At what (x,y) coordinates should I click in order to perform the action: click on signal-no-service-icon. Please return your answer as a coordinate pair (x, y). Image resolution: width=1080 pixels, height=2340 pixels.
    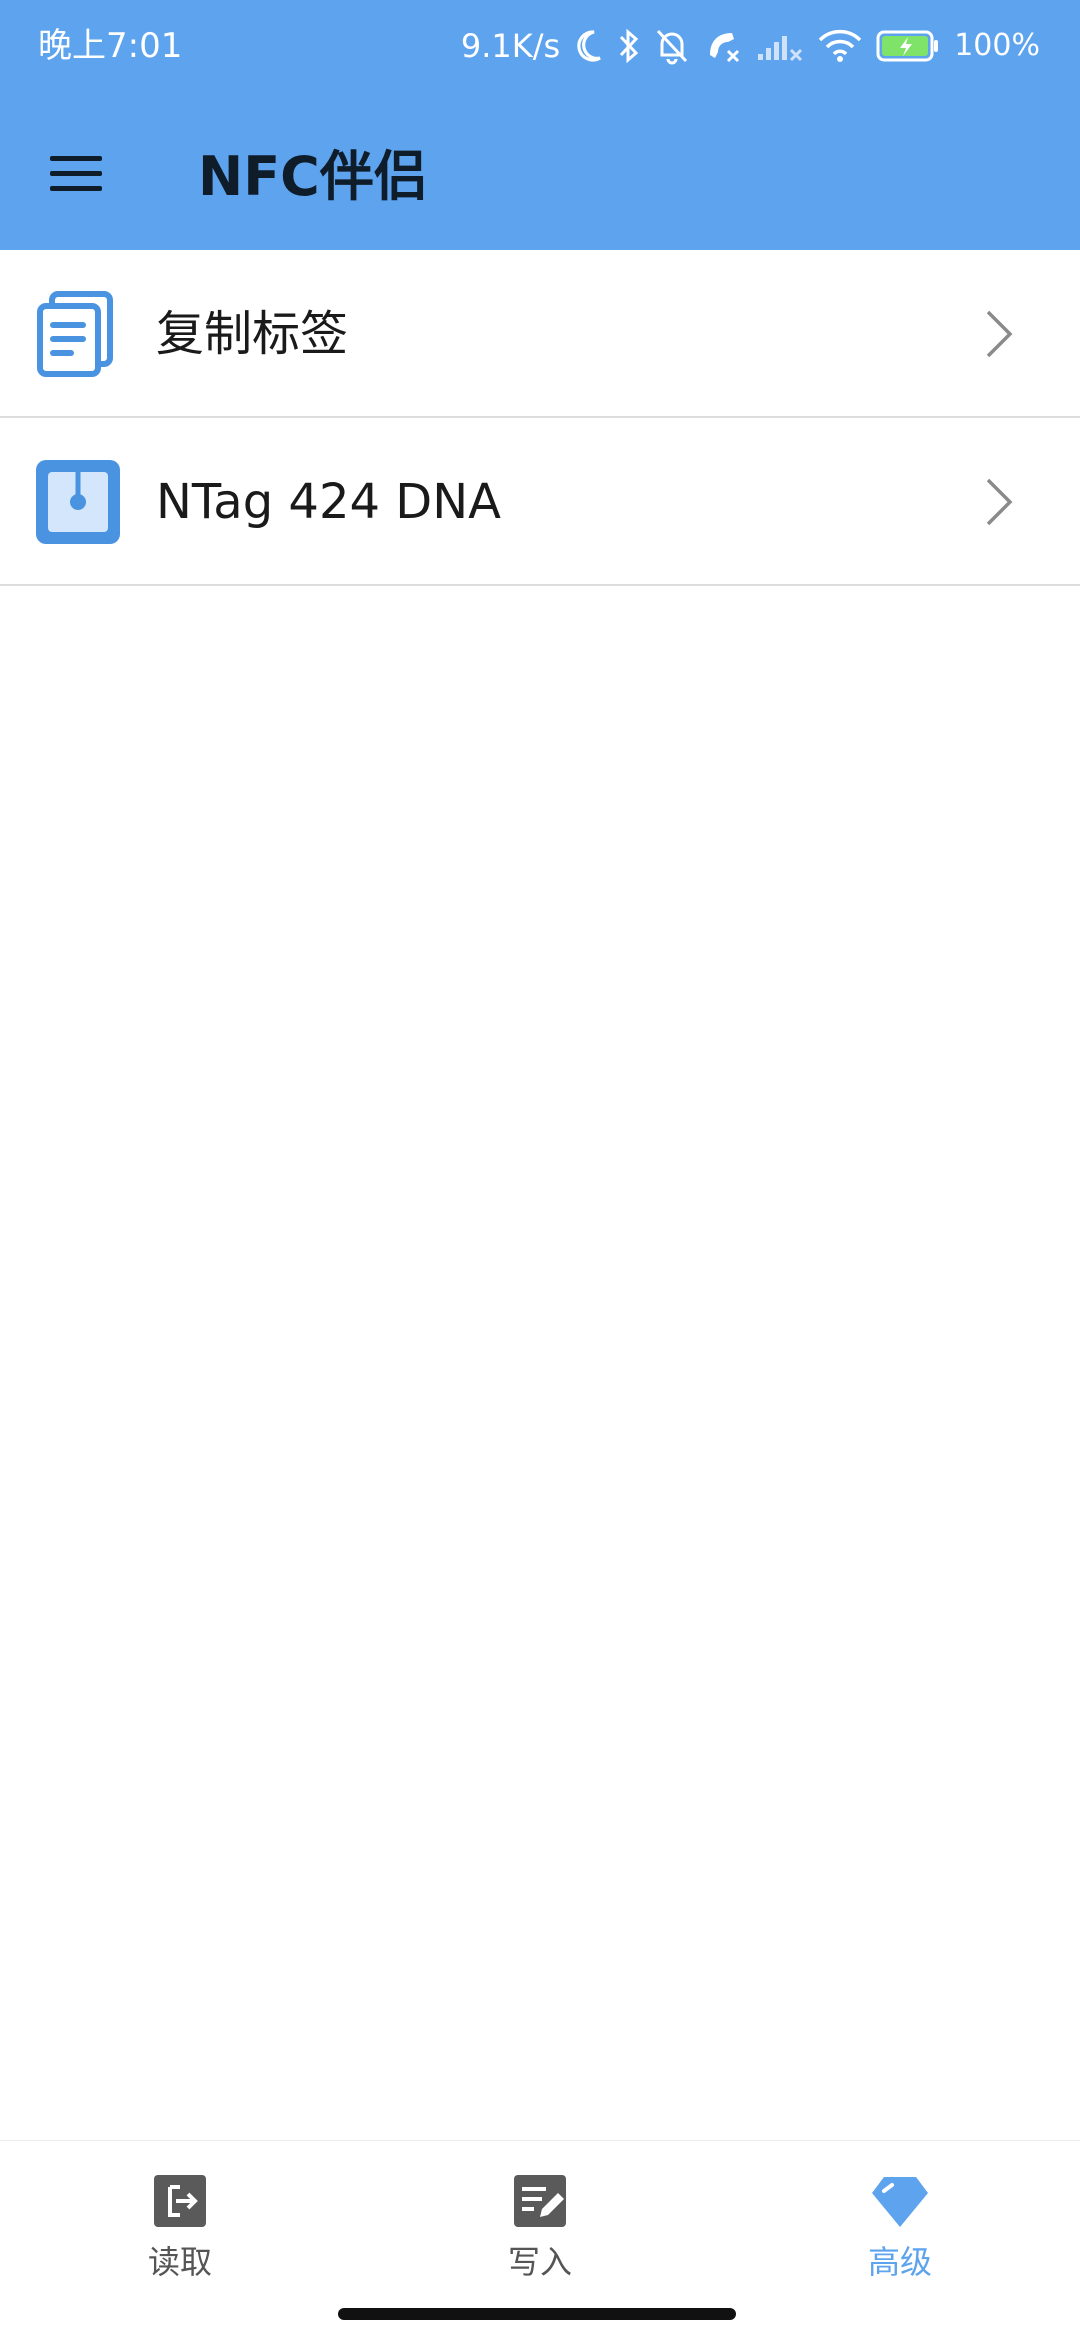
    Looking at the image, I should click on (780, 49).